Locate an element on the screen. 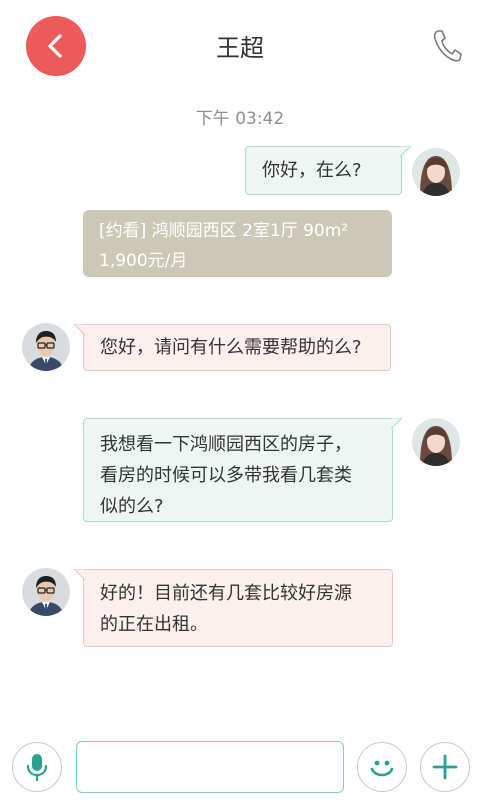  header: 王超 is located at coordinates (240, 46).